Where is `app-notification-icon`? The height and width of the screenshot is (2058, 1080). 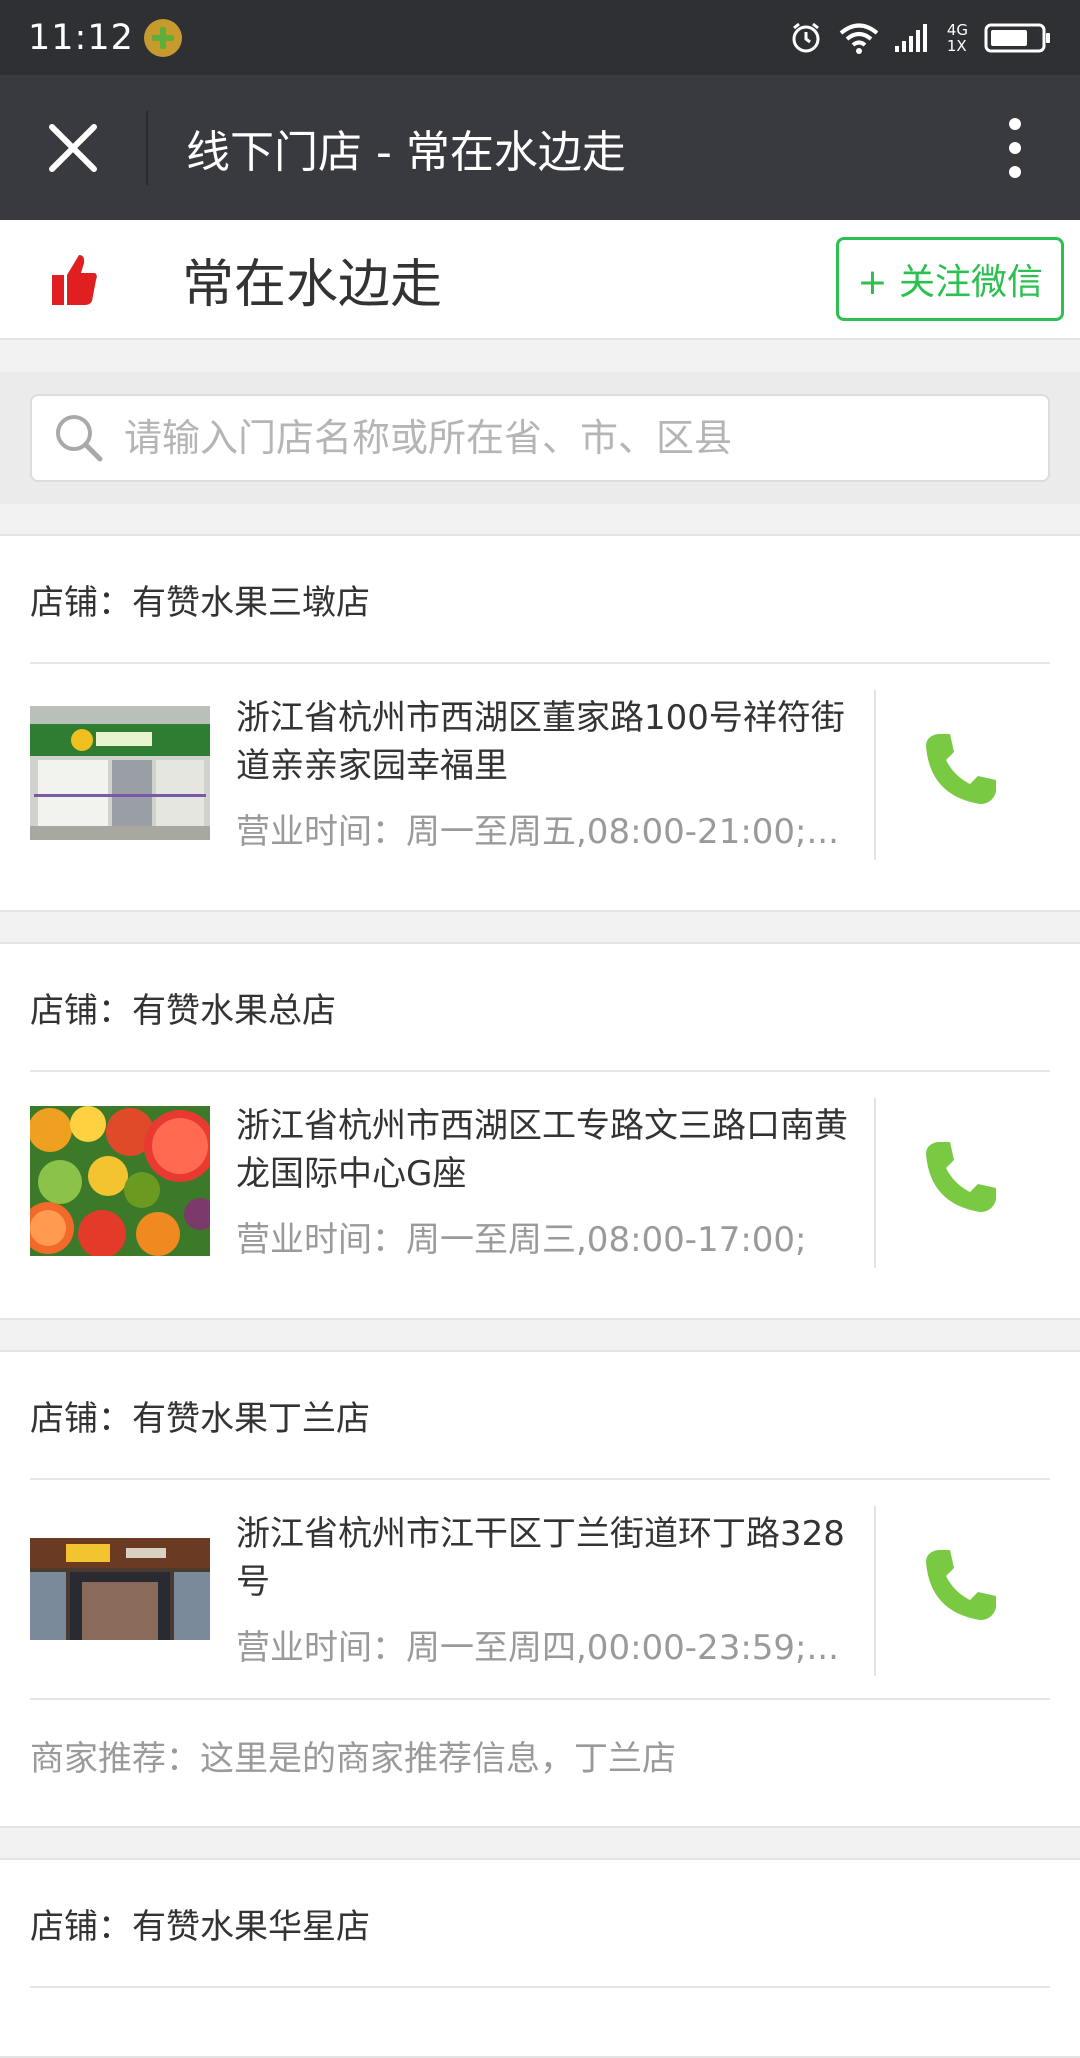
app-notification-icon is located at coordinates (162, 37).